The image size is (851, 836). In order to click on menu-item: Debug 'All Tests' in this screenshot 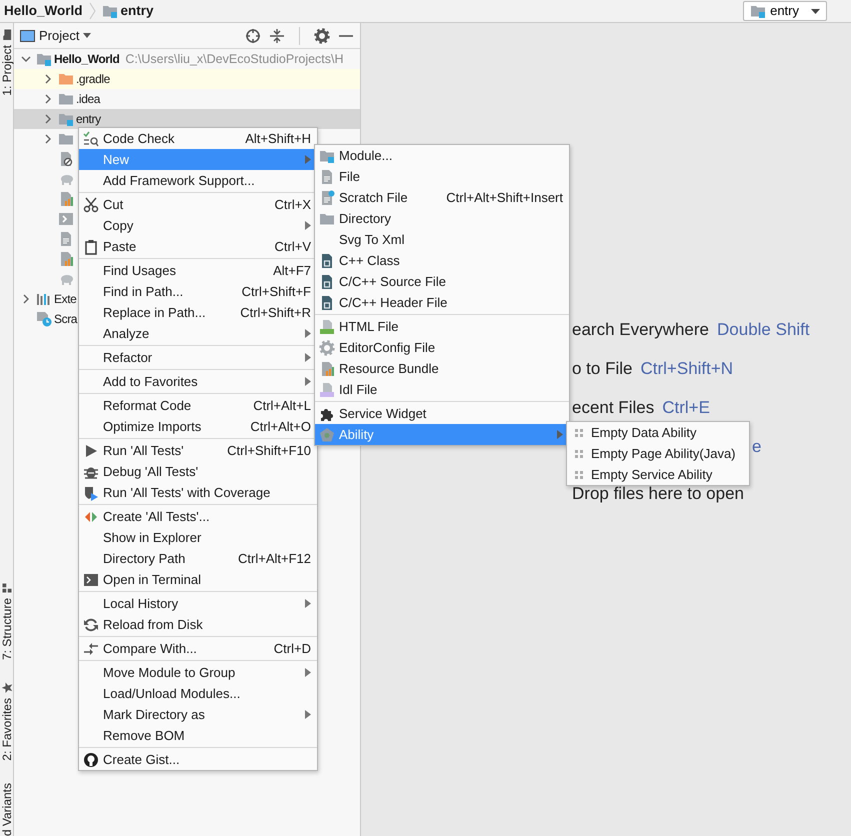, I will do `click(198, 471)`.